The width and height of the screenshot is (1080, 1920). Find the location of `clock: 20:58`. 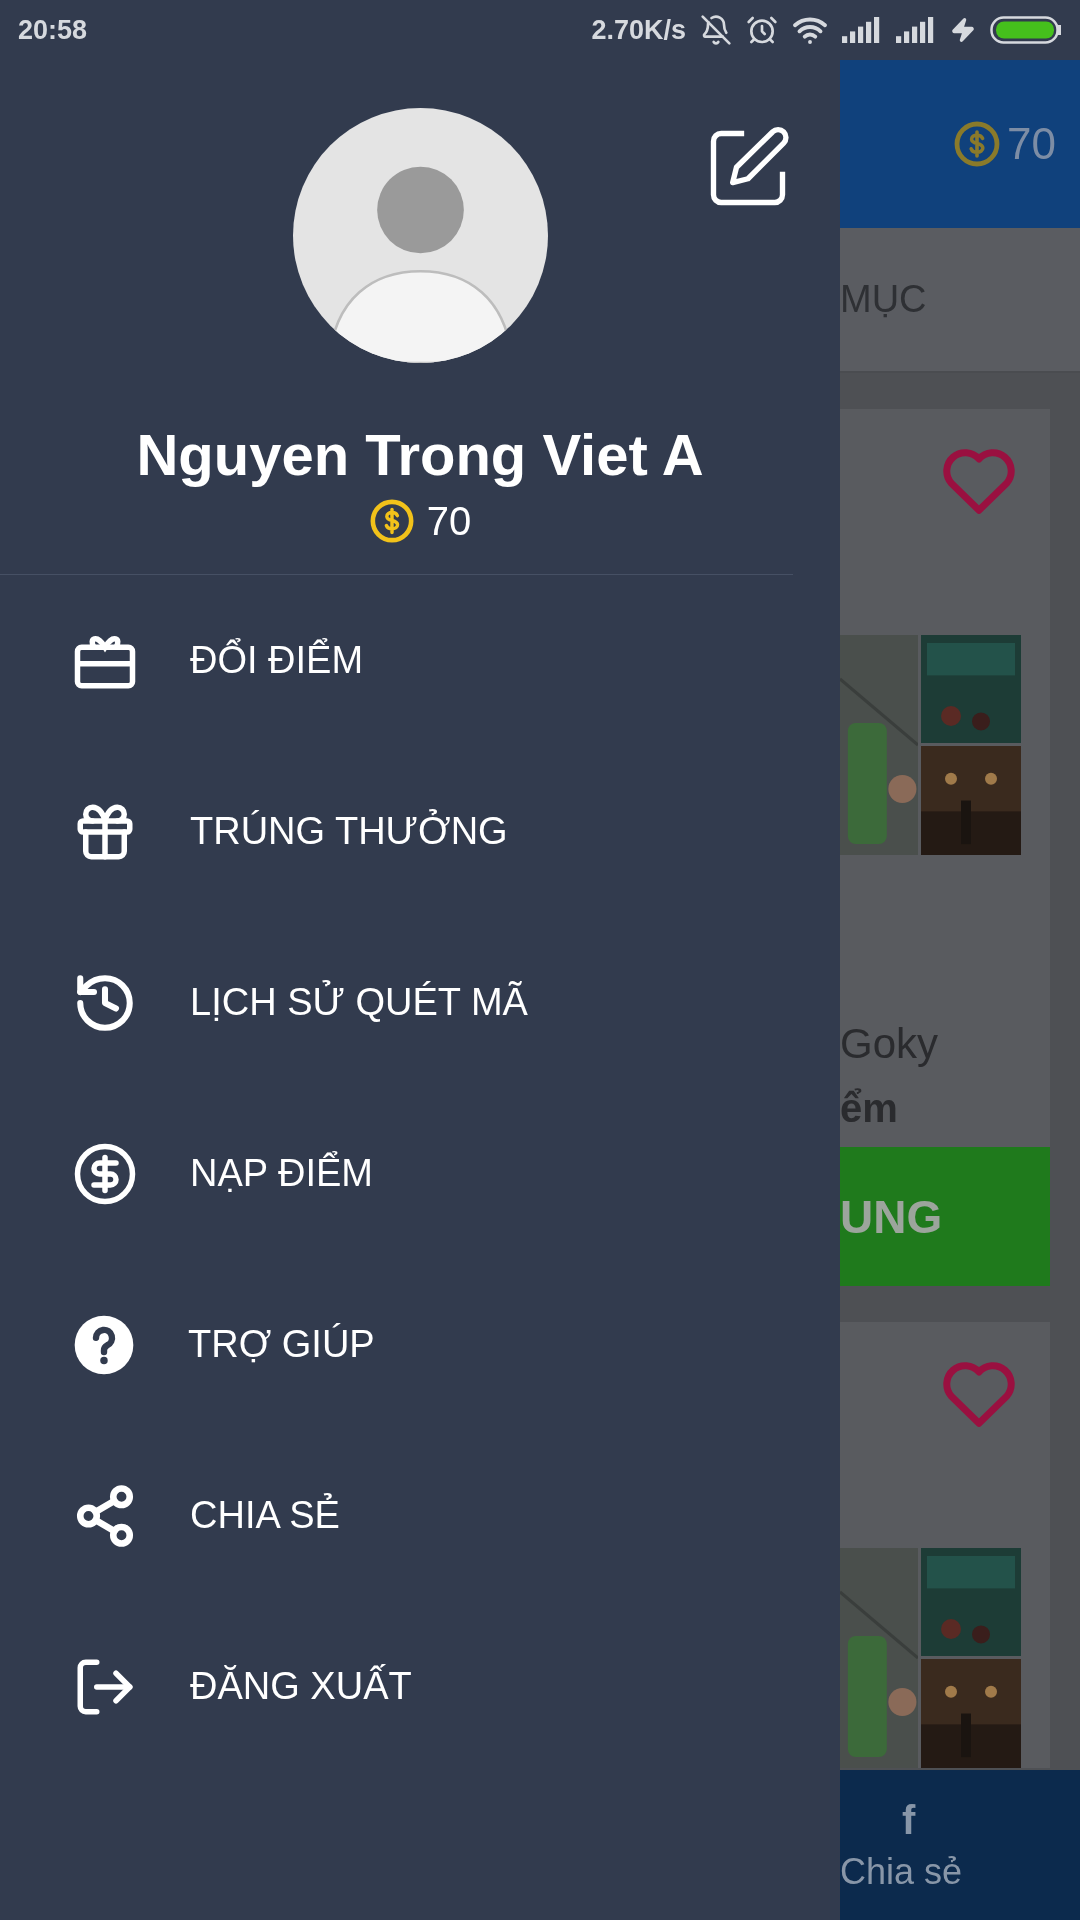

clock: 20:58 is located at coordinates (53, 30).